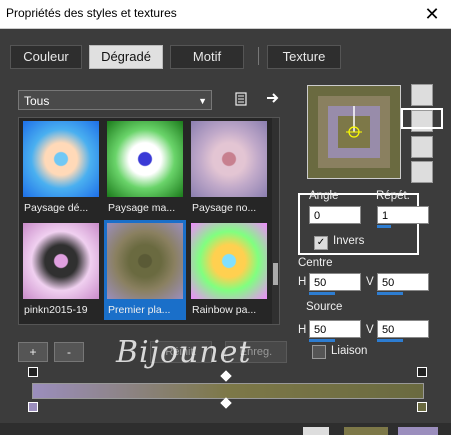 Image resolution: width=451 pixels, height=435 pixels. I want to click on gradient-thumbnail: pinkn2015-19, so click(61, 270).